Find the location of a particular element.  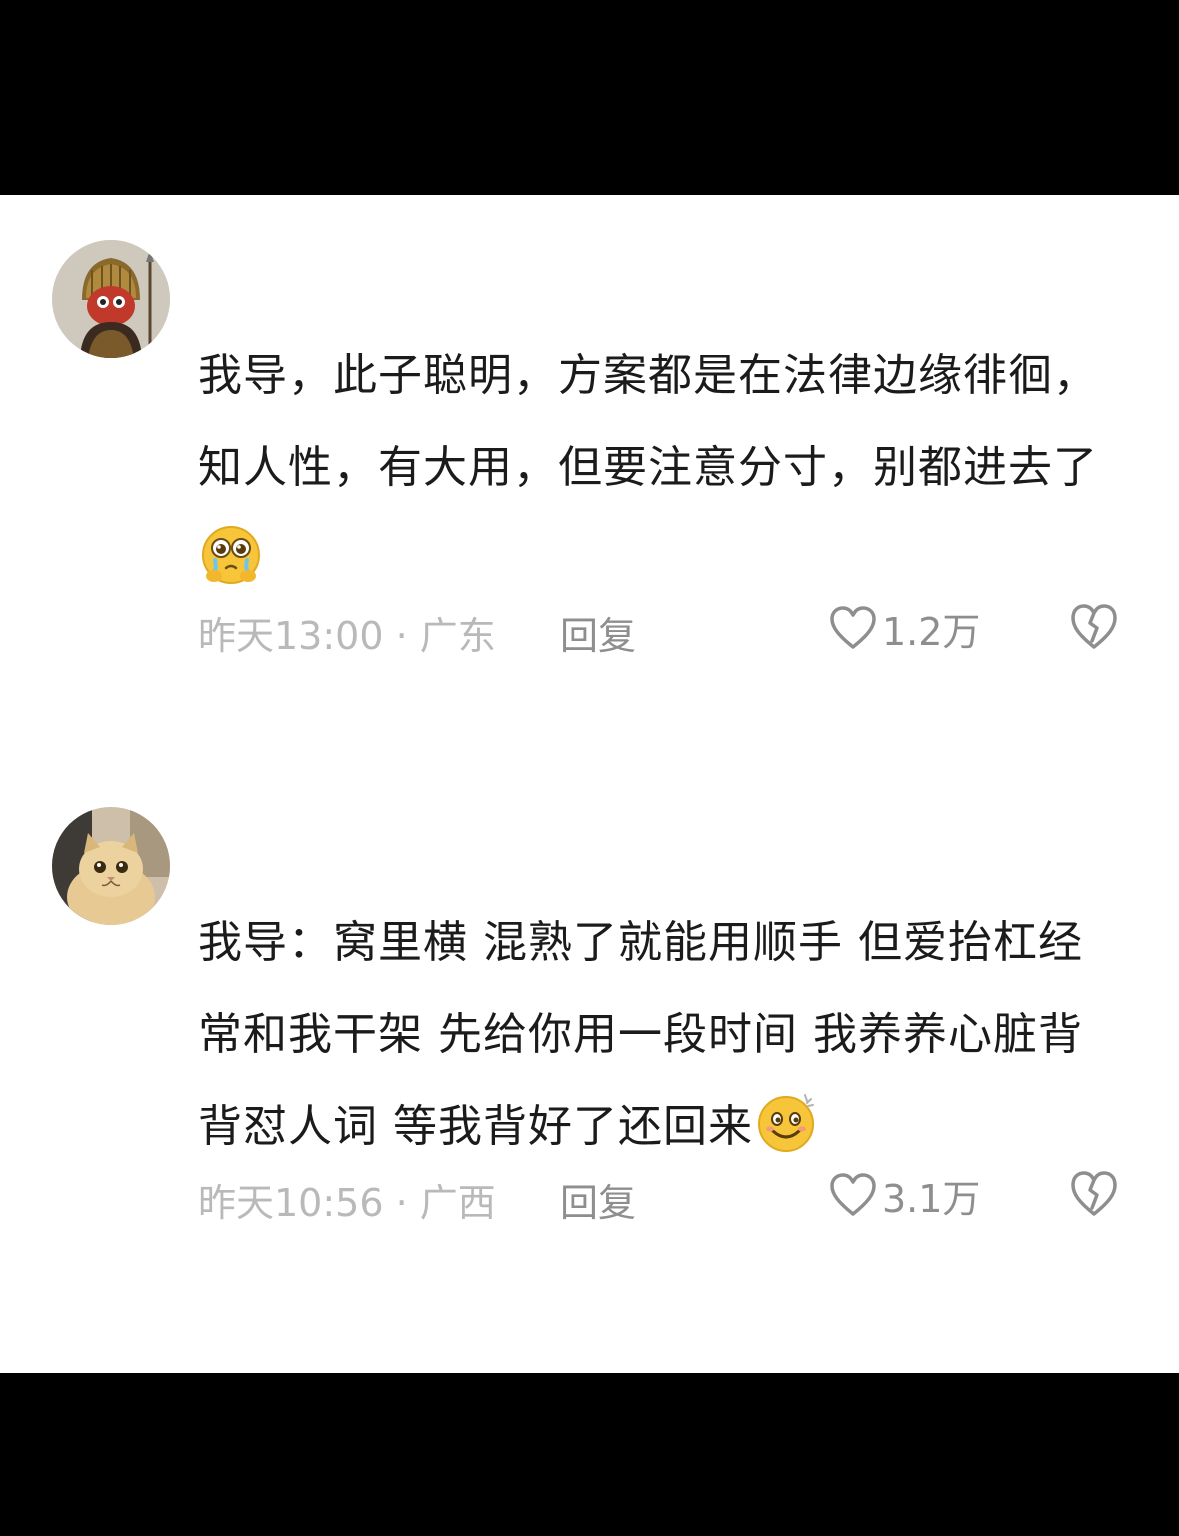

top-black-bar is located at coordinates (589, 97).